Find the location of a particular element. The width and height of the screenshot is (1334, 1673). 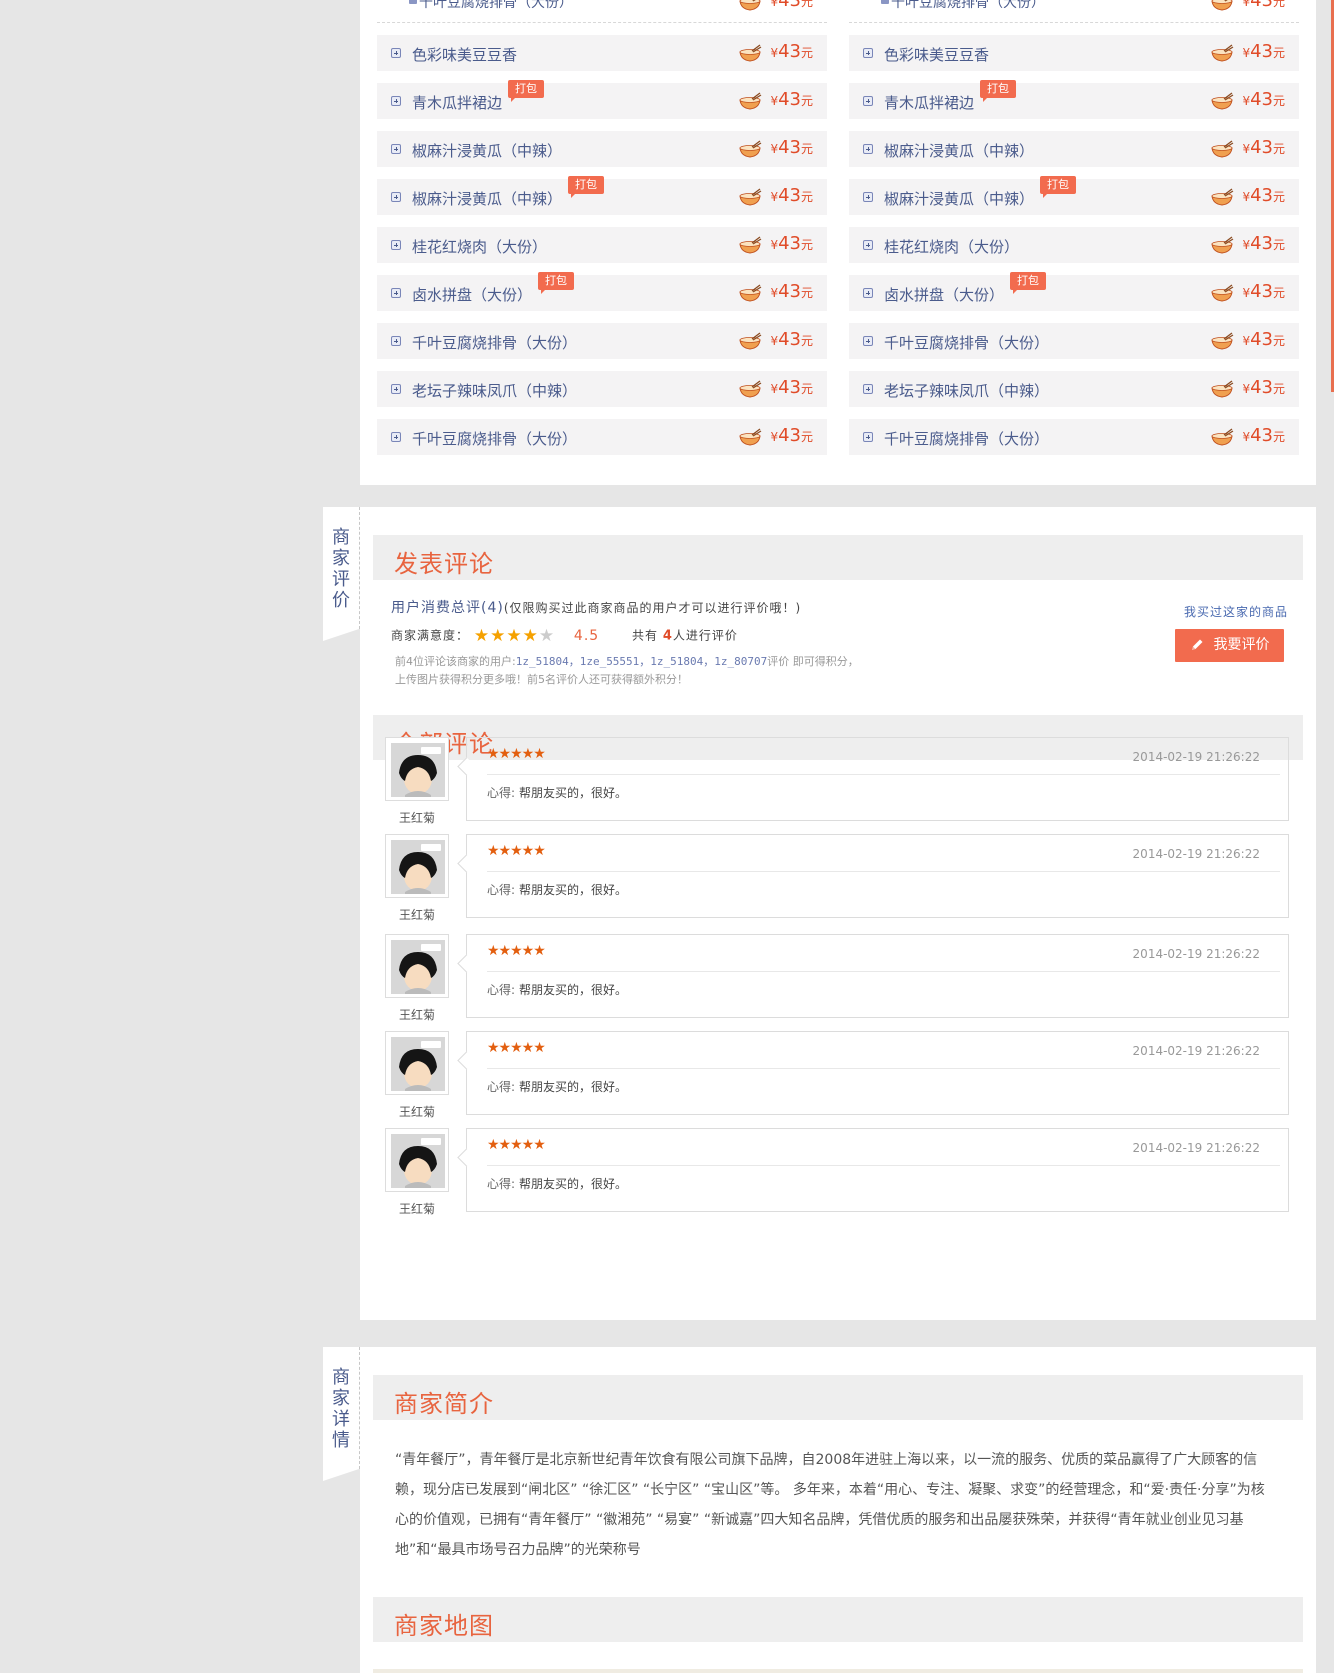

review-stars: ★★★★★ is located at coordinates (516, 951).